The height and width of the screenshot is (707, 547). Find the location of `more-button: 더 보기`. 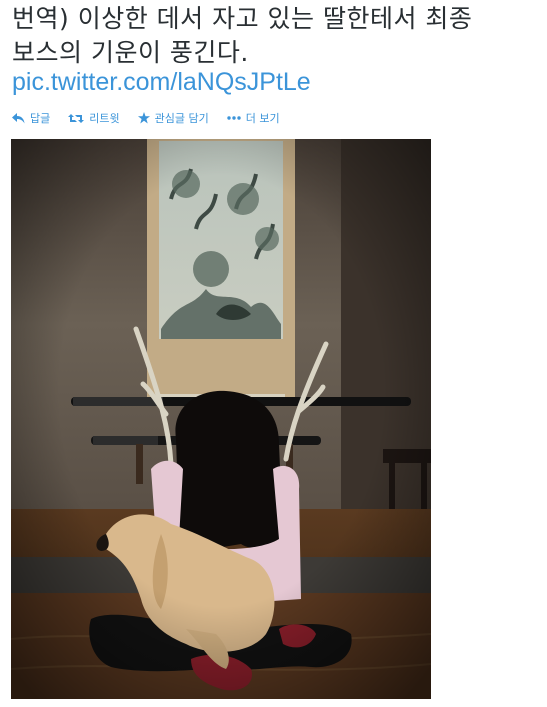

more-button: 더 보기 is located at coordinates (253, 118).